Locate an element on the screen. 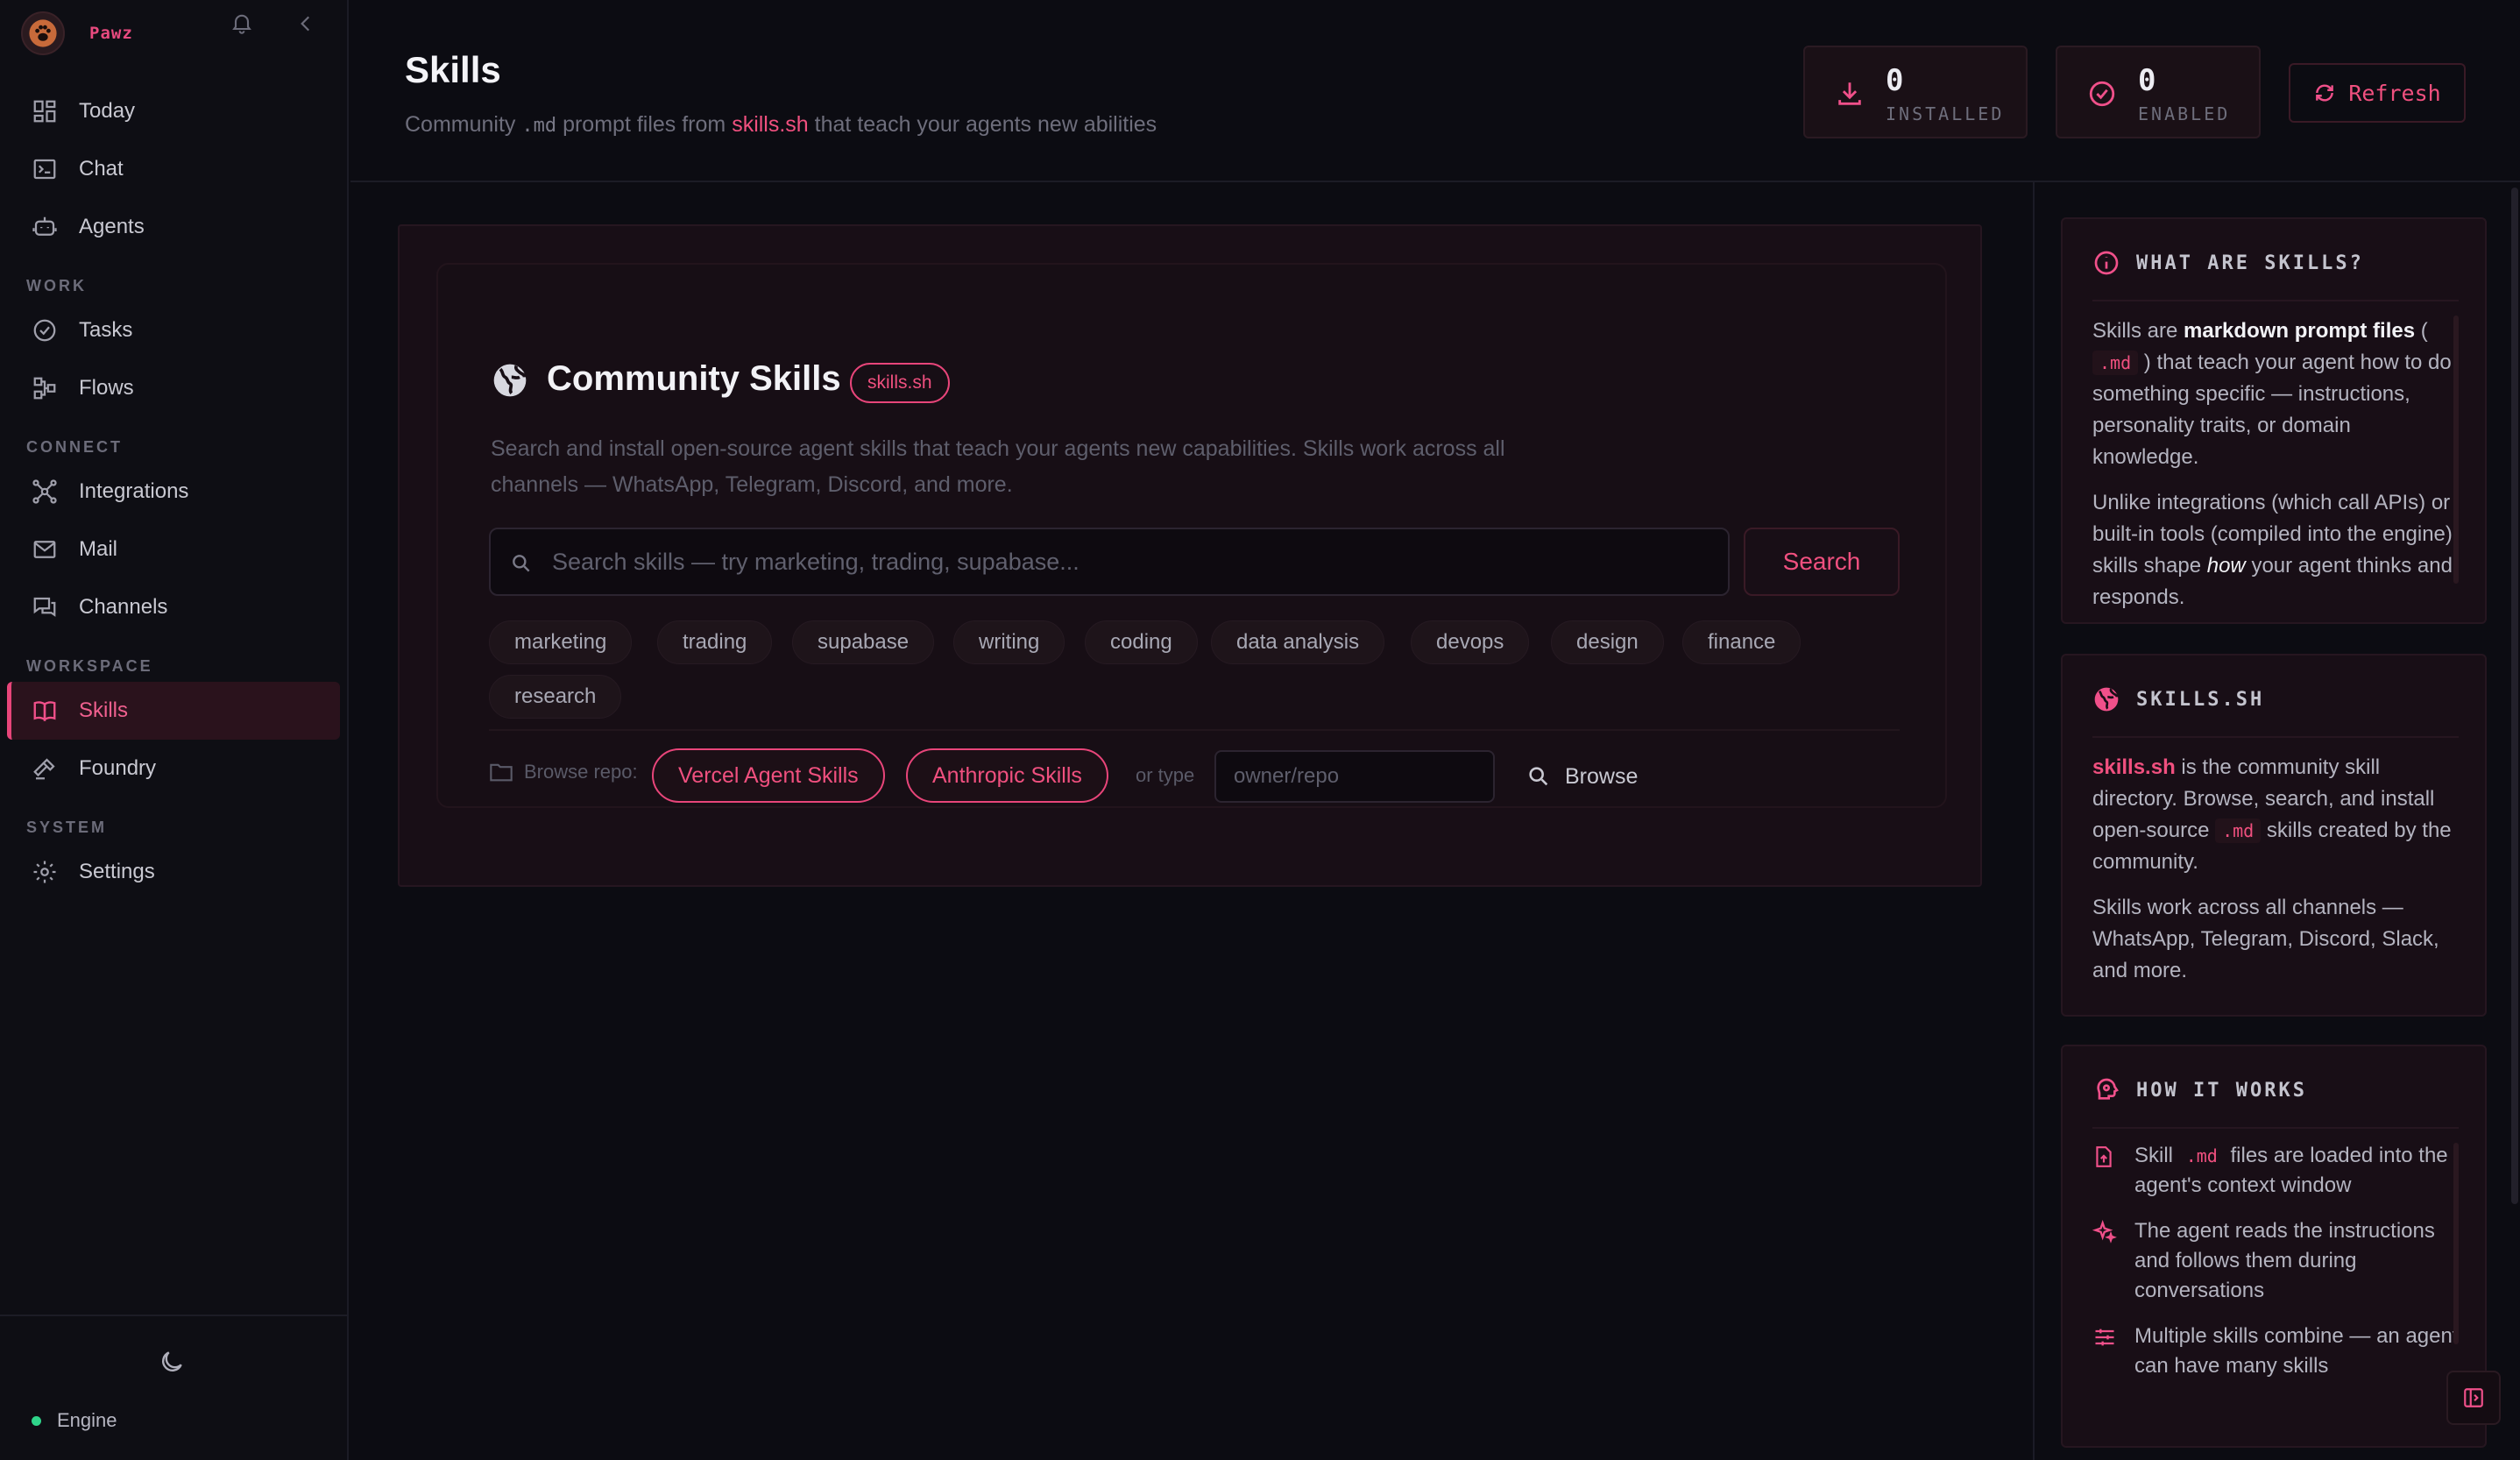 The height and width of the screenshot is (1460, 2520). flow-icon is located at coordinates (45, 388).